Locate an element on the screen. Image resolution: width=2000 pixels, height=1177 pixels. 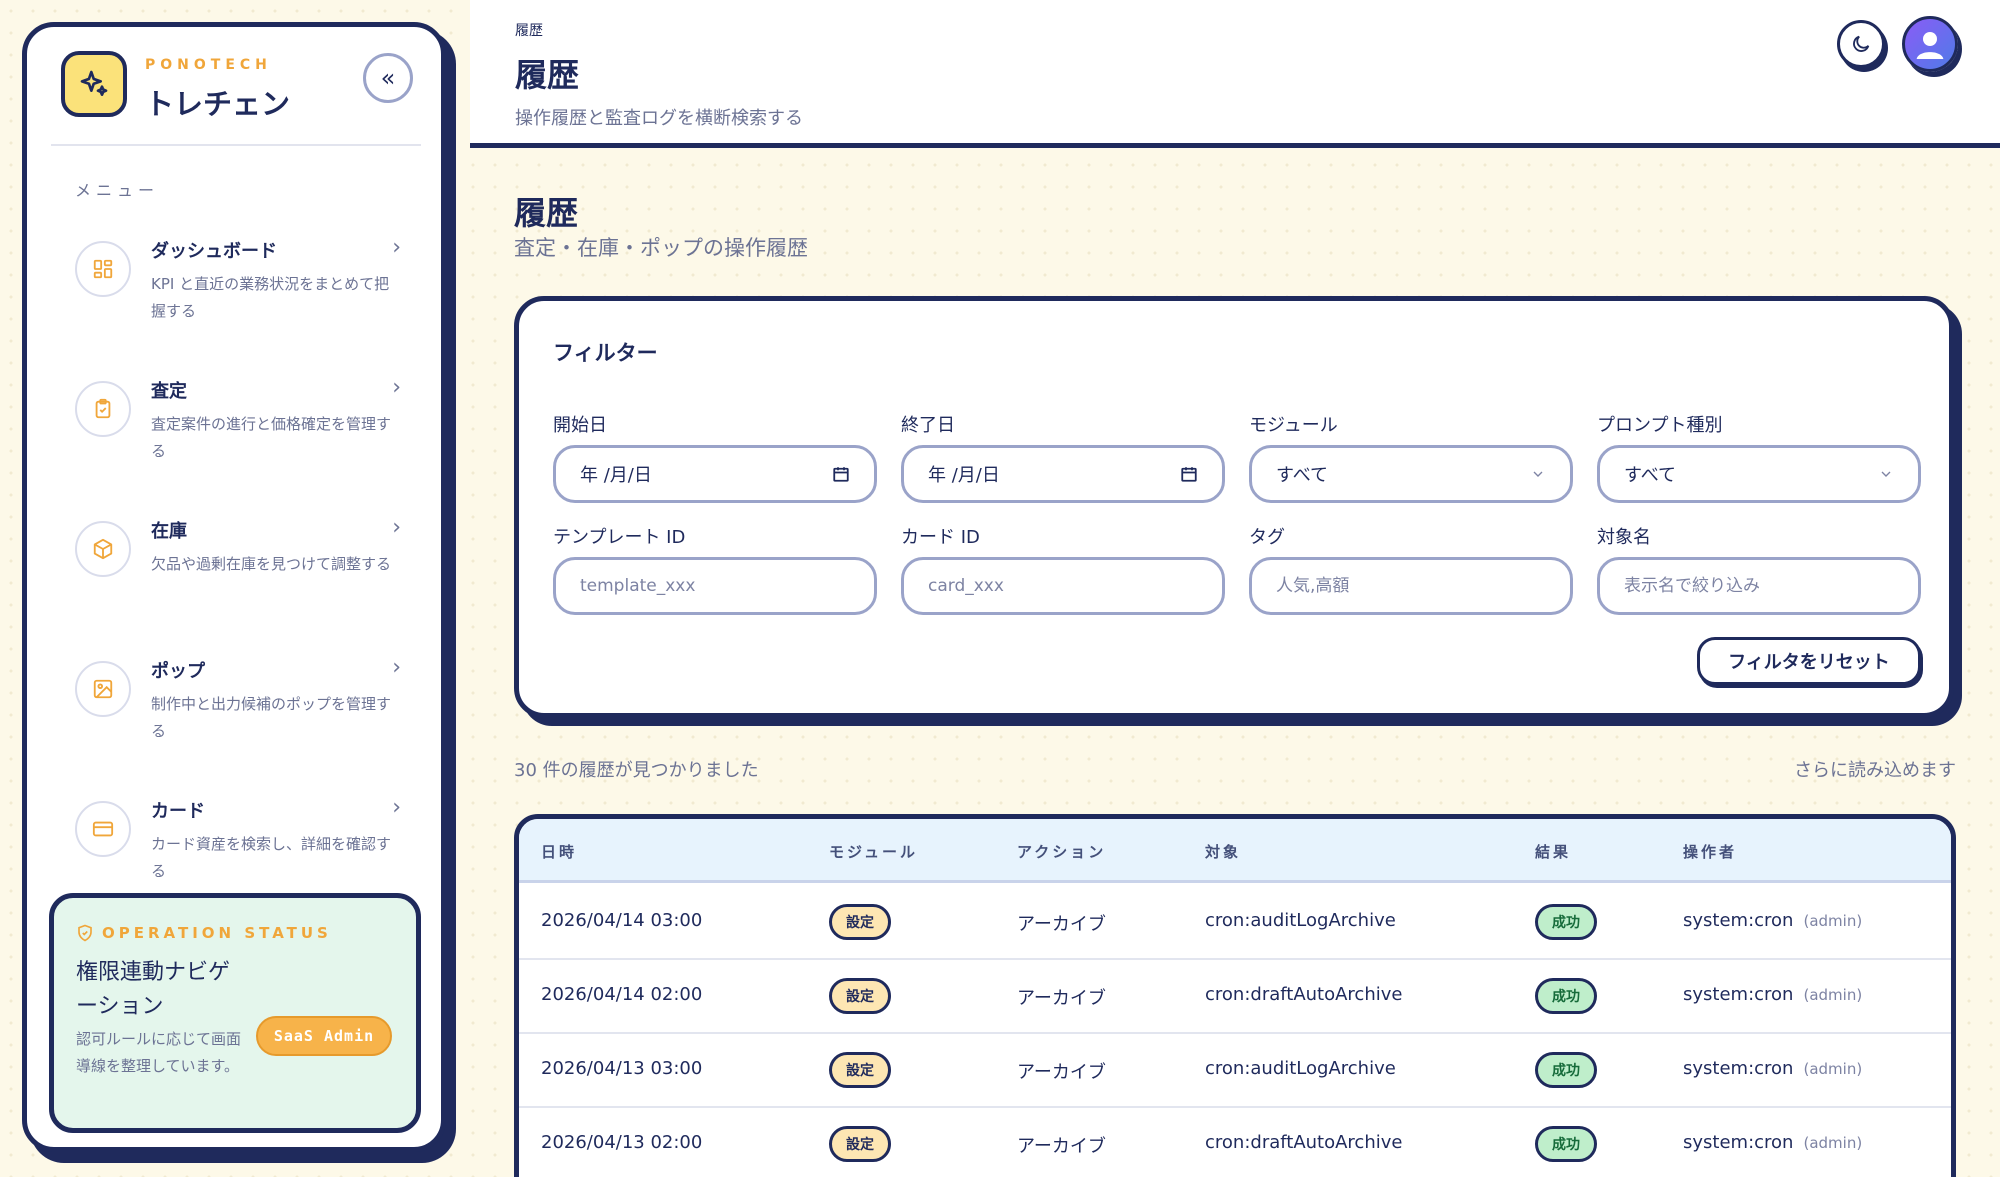
divider is located at coordinates (236, 145).